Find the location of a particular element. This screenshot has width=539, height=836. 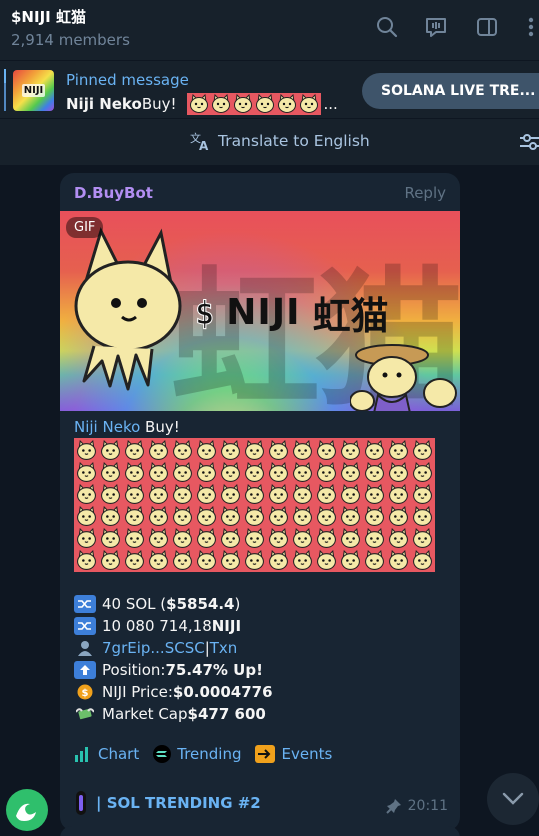

txn-link: Txn is located at coordinates (224, 648).